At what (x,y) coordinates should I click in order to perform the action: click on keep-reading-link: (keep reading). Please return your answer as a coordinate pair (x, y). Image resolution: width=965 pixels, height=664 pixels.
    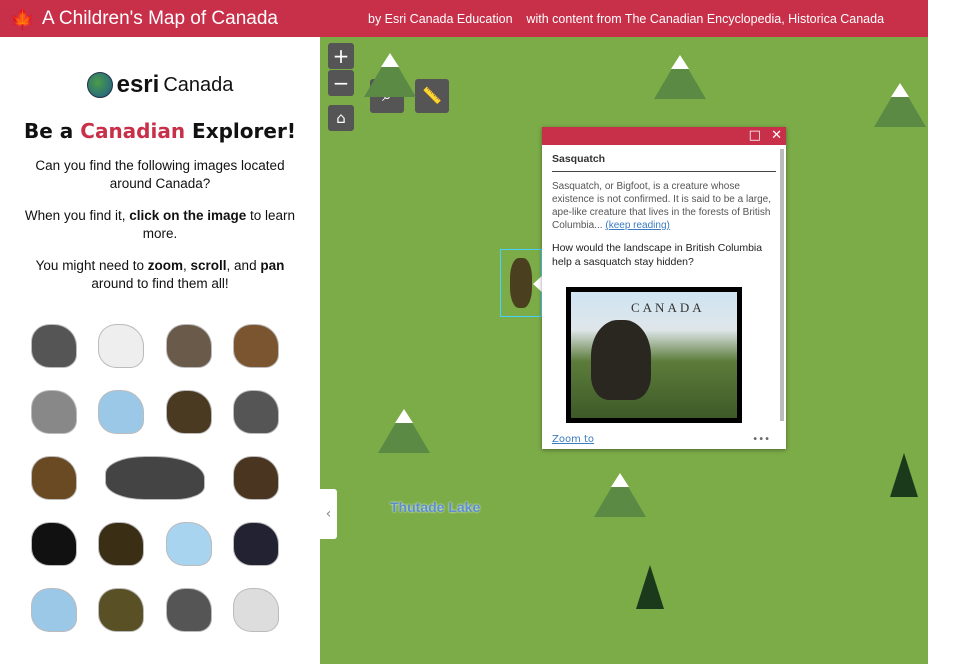
    Looking at the image, I should click on (637, 225).